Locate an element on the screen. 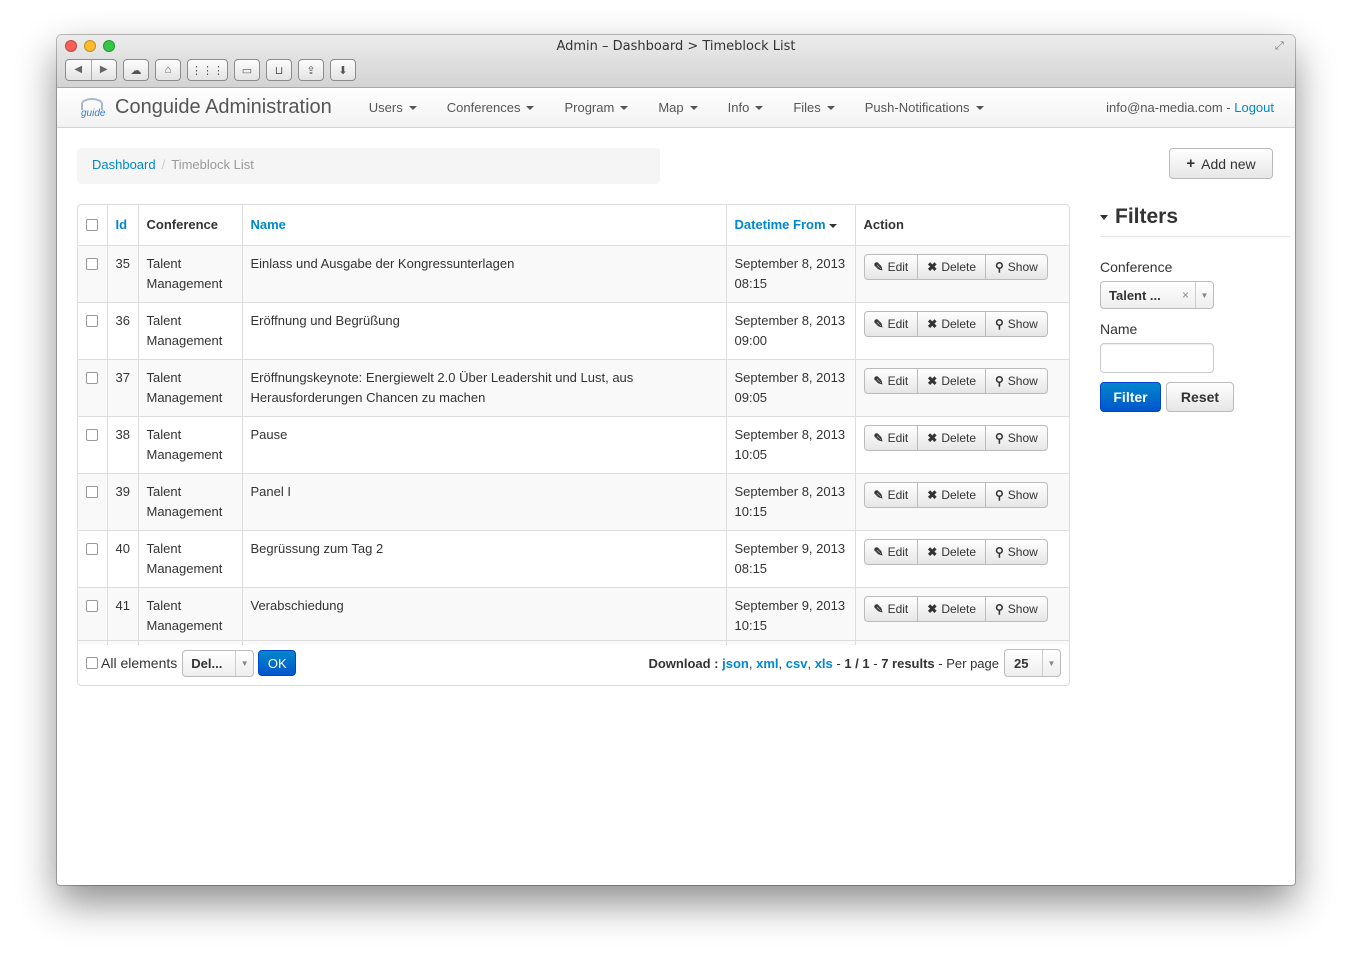  breadcrumb-dashboard-link: Dashboard is located at coordinates (124, 164).